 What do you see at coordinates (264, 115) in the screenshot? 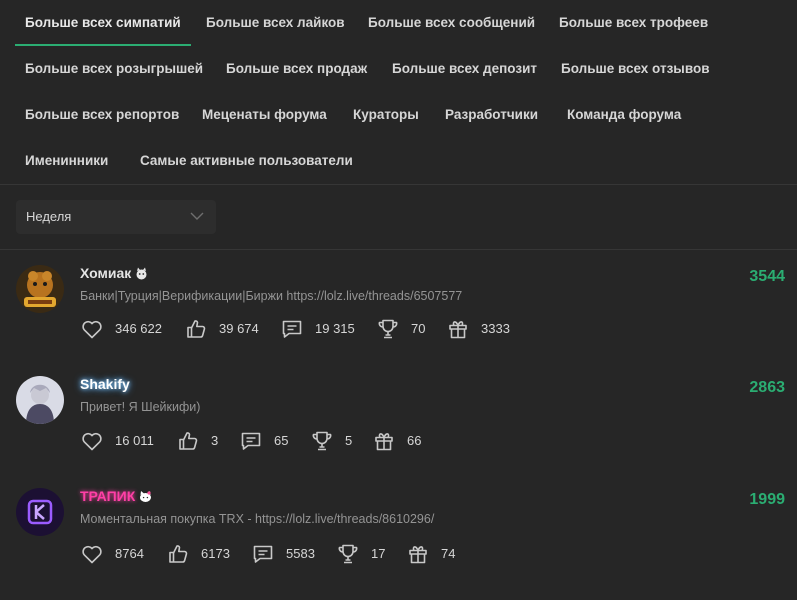
I see `tab-patrons: Меценаты форума` at bounding box center [264, 115].